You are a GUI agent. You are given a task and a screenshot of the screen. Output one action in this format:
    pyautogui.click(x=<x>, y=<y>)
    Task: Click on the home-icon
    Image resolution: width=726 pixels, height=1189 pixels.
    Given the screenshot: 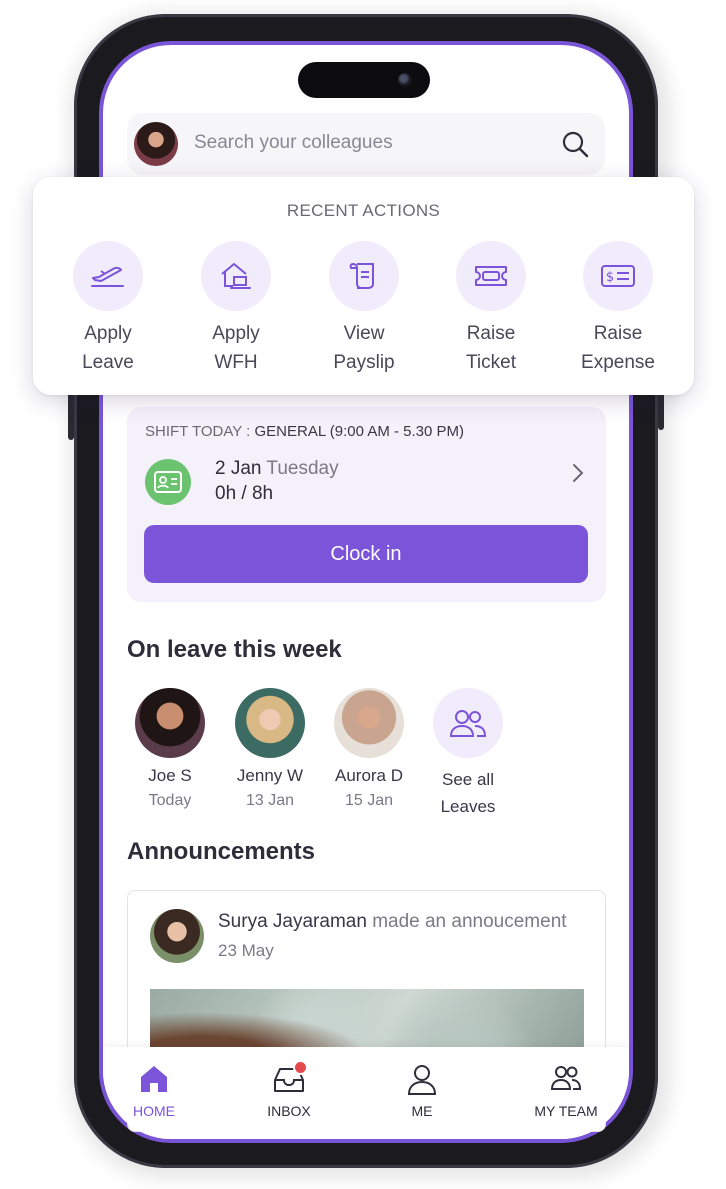 What is the action you would take?
    pyautogui.click(x=154, y=1079)
    